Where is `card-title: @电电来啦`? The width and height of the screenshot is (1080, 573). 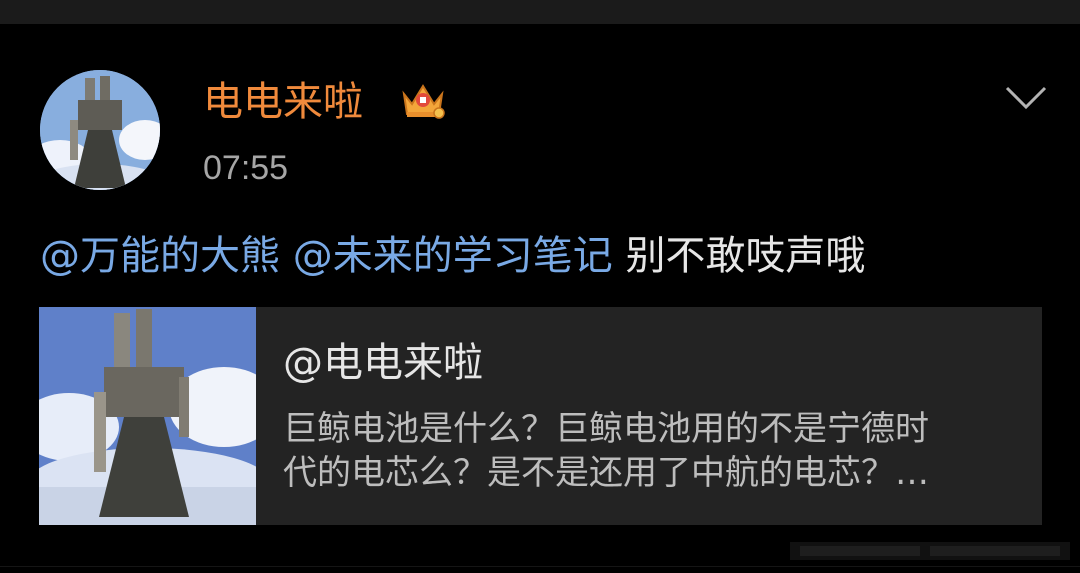 card-title: @电电来啦 is located at coordinates (383, 363).